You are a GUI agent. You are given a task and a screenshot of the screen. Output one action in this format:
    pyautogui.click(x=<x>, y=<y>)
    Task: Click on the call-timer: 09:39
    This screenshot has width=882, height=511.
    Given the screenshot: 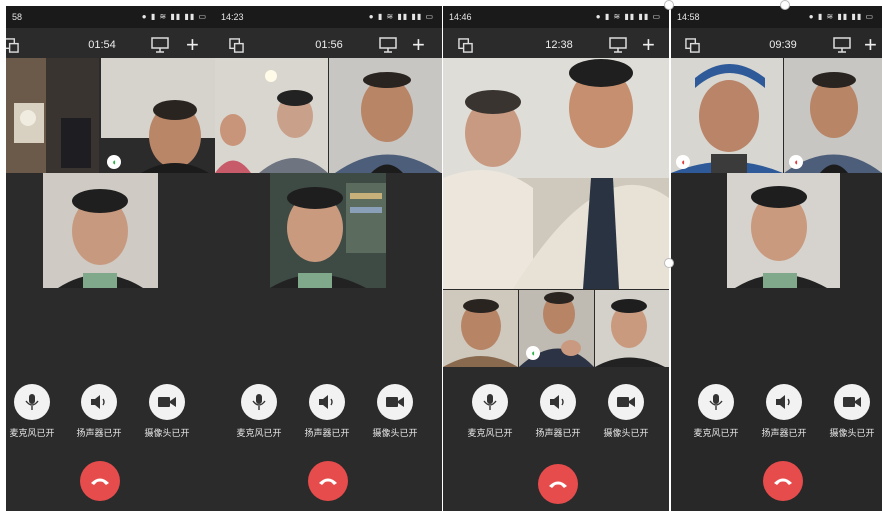 What is the action you would take?
    pyautogui.click(x=783, y=45)
    